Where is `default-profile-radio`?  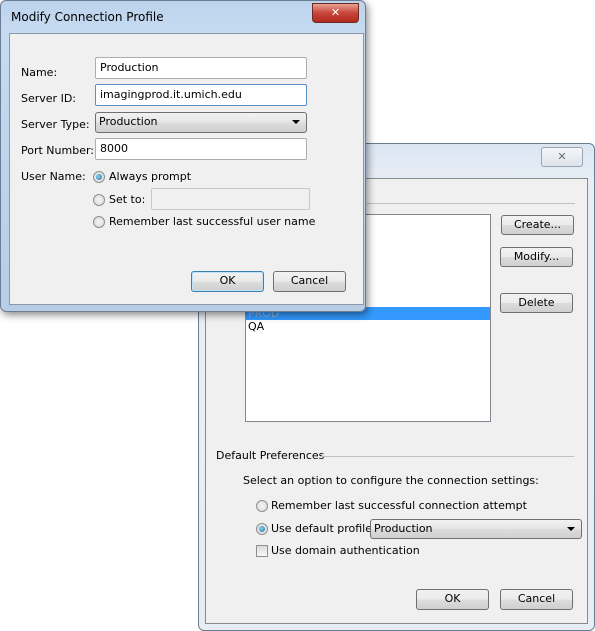
default-profile-radio is located at coordinates (262, 529).